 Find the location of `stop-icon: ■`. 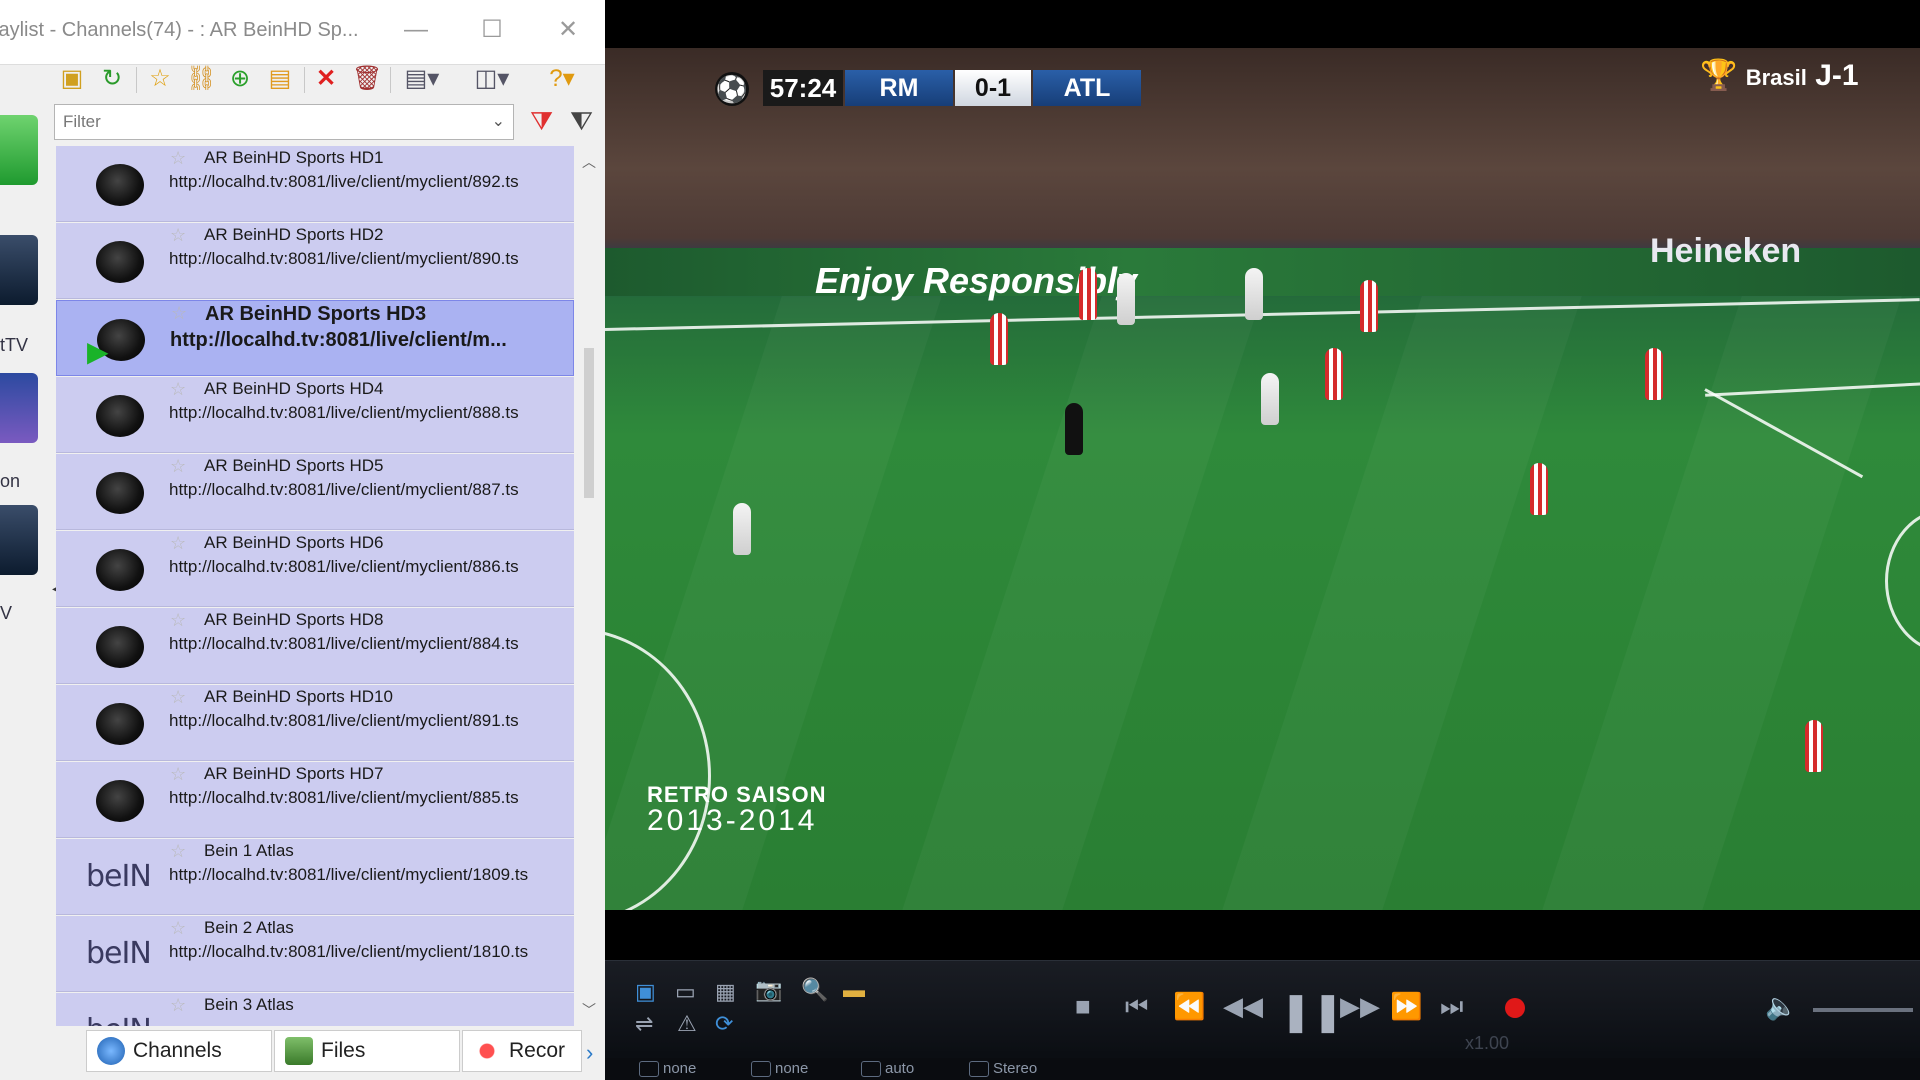

stop-icon: ■ is located at coordinates (1083, 1006).